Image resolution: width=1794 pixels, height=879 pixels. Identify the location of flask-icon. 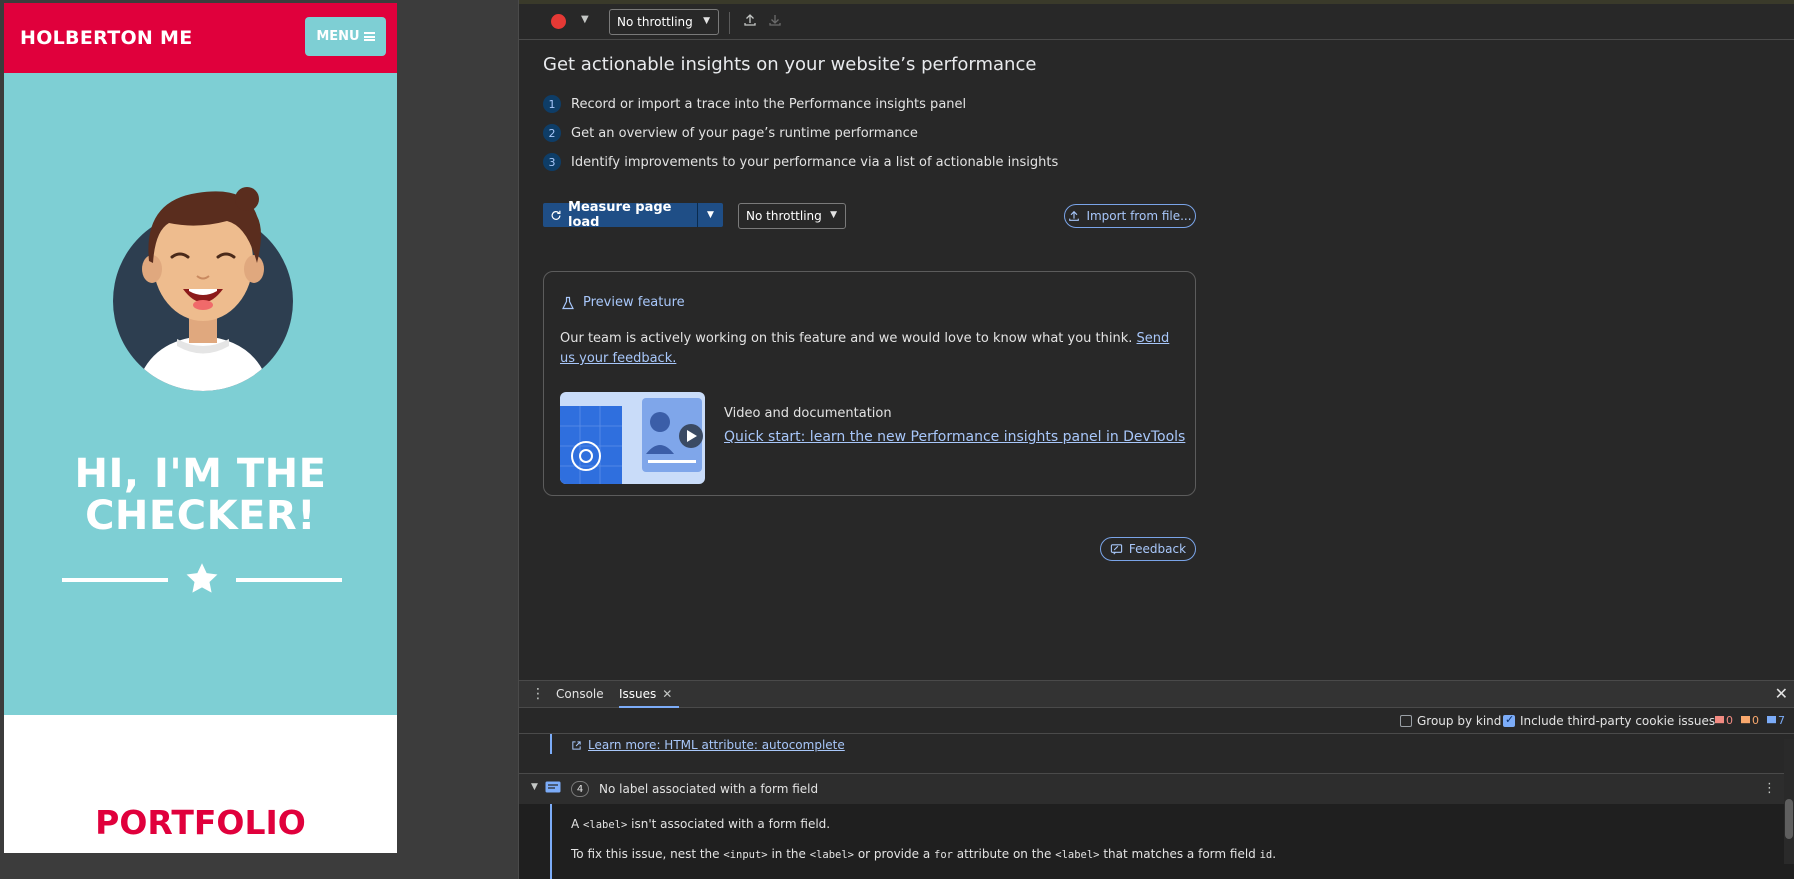
(568, 302).